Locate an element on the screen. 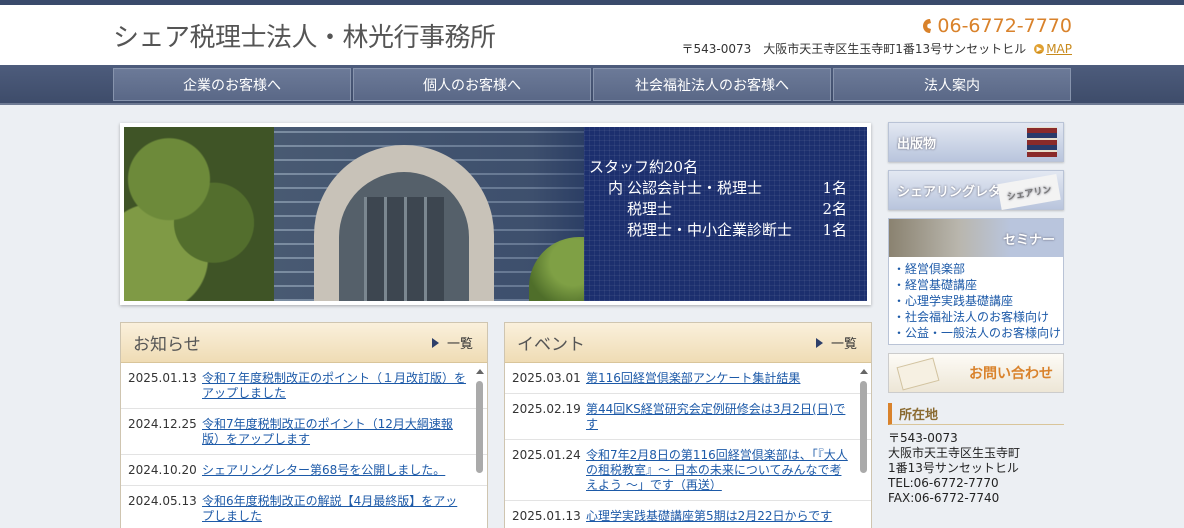 The image size is (1184, 528). location-line: FAX:06-6772-7740 is located at coordinates (944, 498).